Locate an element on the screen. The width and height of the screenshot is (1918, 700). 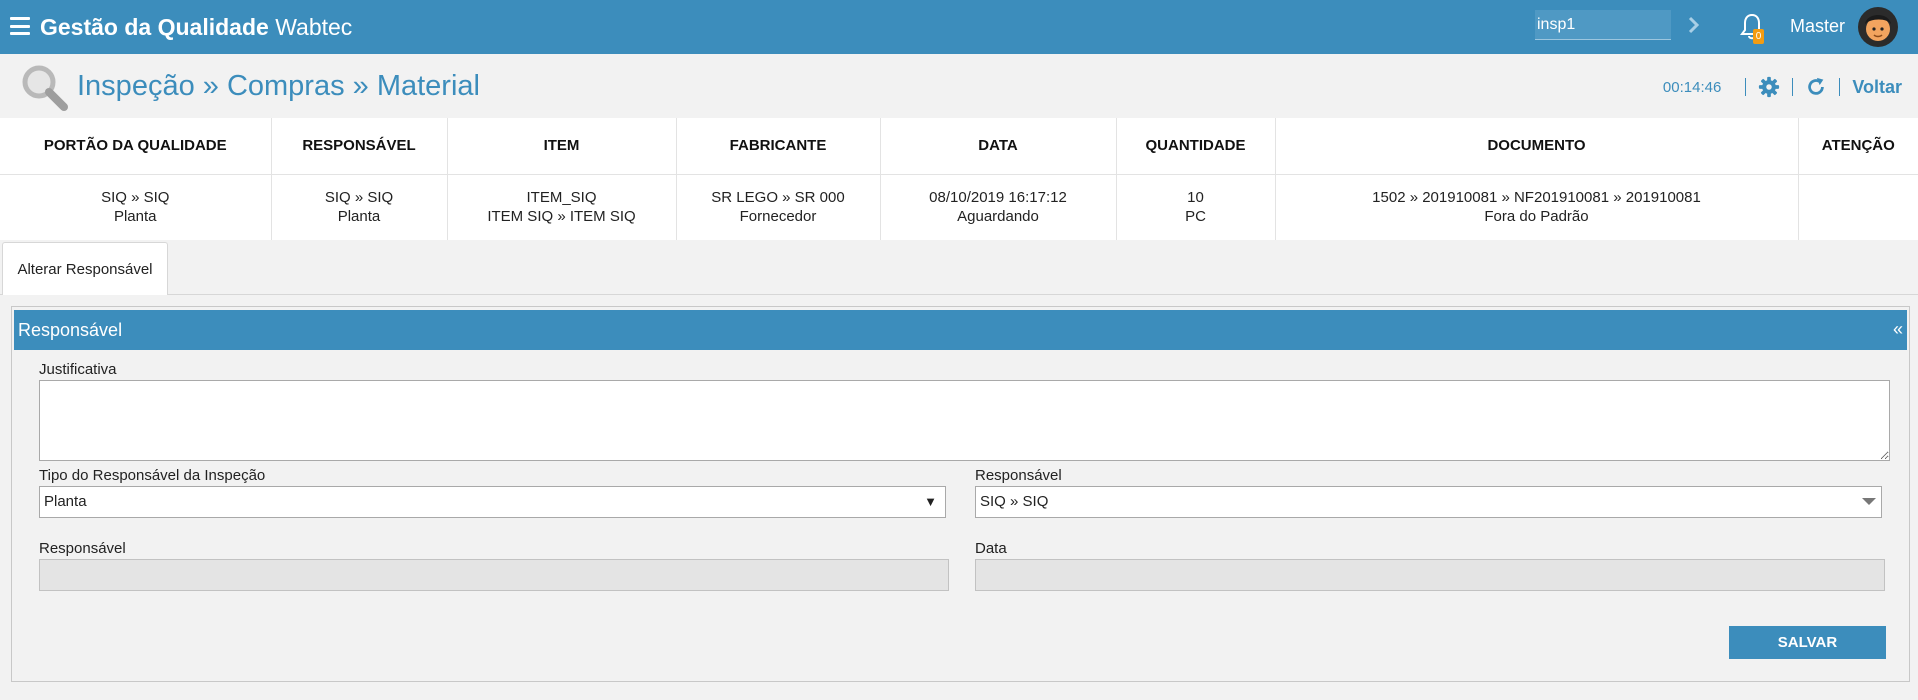
table-cell-item: ITEM_SIQ ITEM SIQ » ITEM SIQ is located at coordinates (562, 207).